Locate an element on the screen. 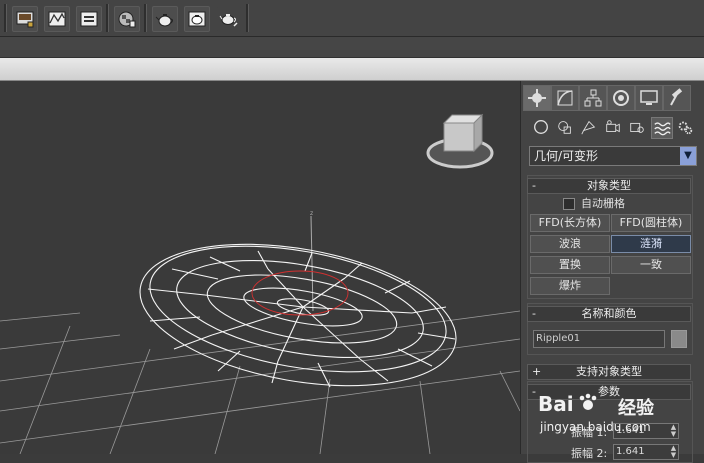  curve-editor-icon is located at coordinates (57, 19).